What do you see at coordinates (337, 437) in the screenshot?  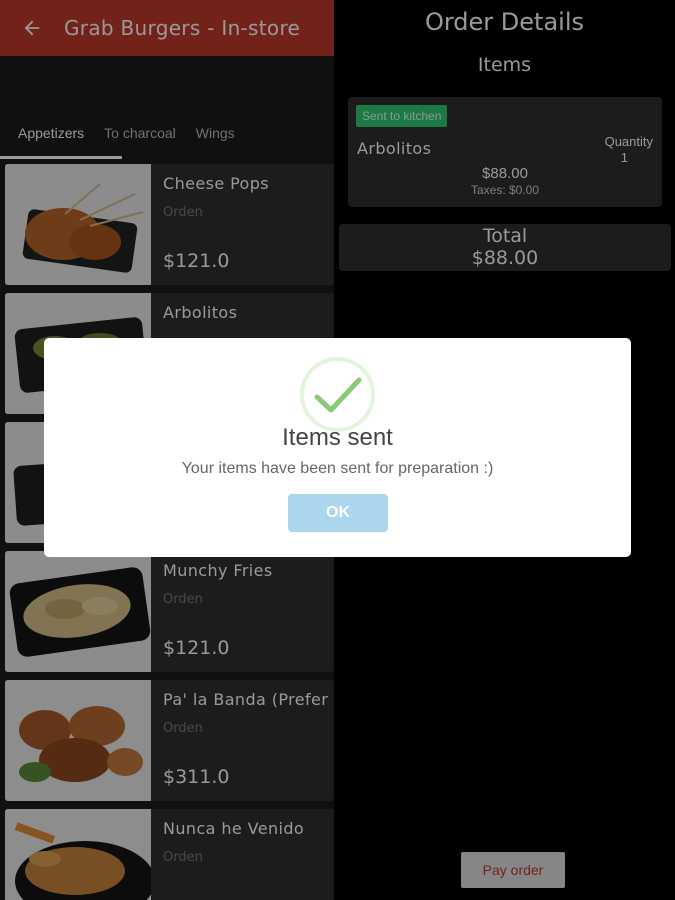 I see `dialog-title: Items sent` at bounding box center [337, 437].